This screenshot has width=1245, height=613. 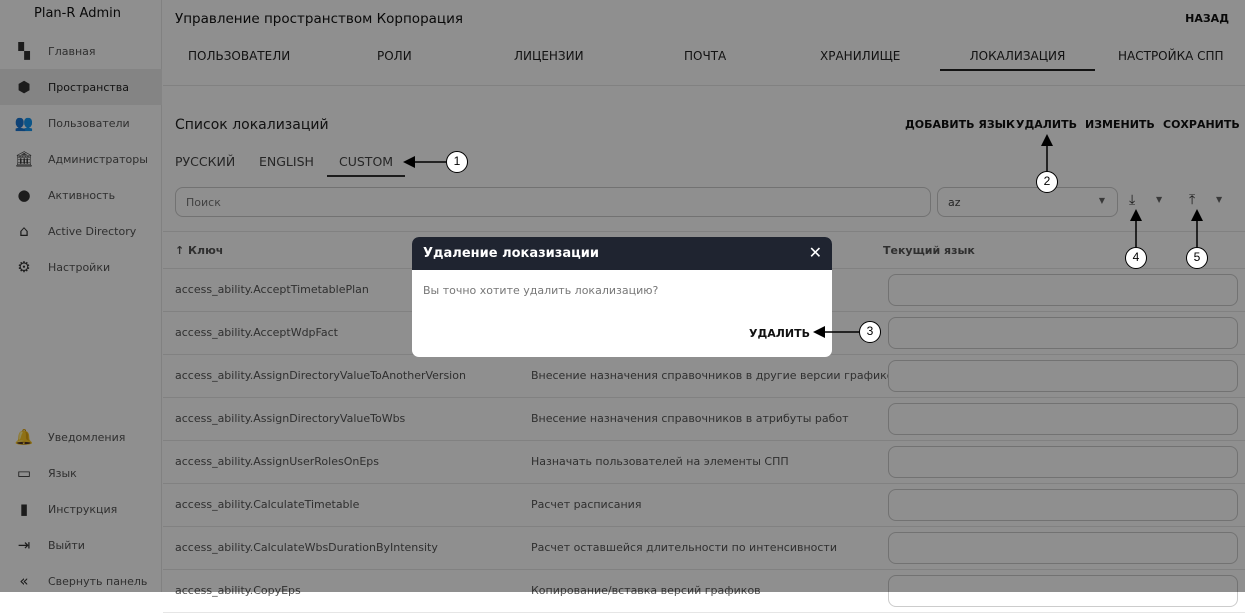 I want to click on annotation-5: 5, so click(x=1197, y=258).